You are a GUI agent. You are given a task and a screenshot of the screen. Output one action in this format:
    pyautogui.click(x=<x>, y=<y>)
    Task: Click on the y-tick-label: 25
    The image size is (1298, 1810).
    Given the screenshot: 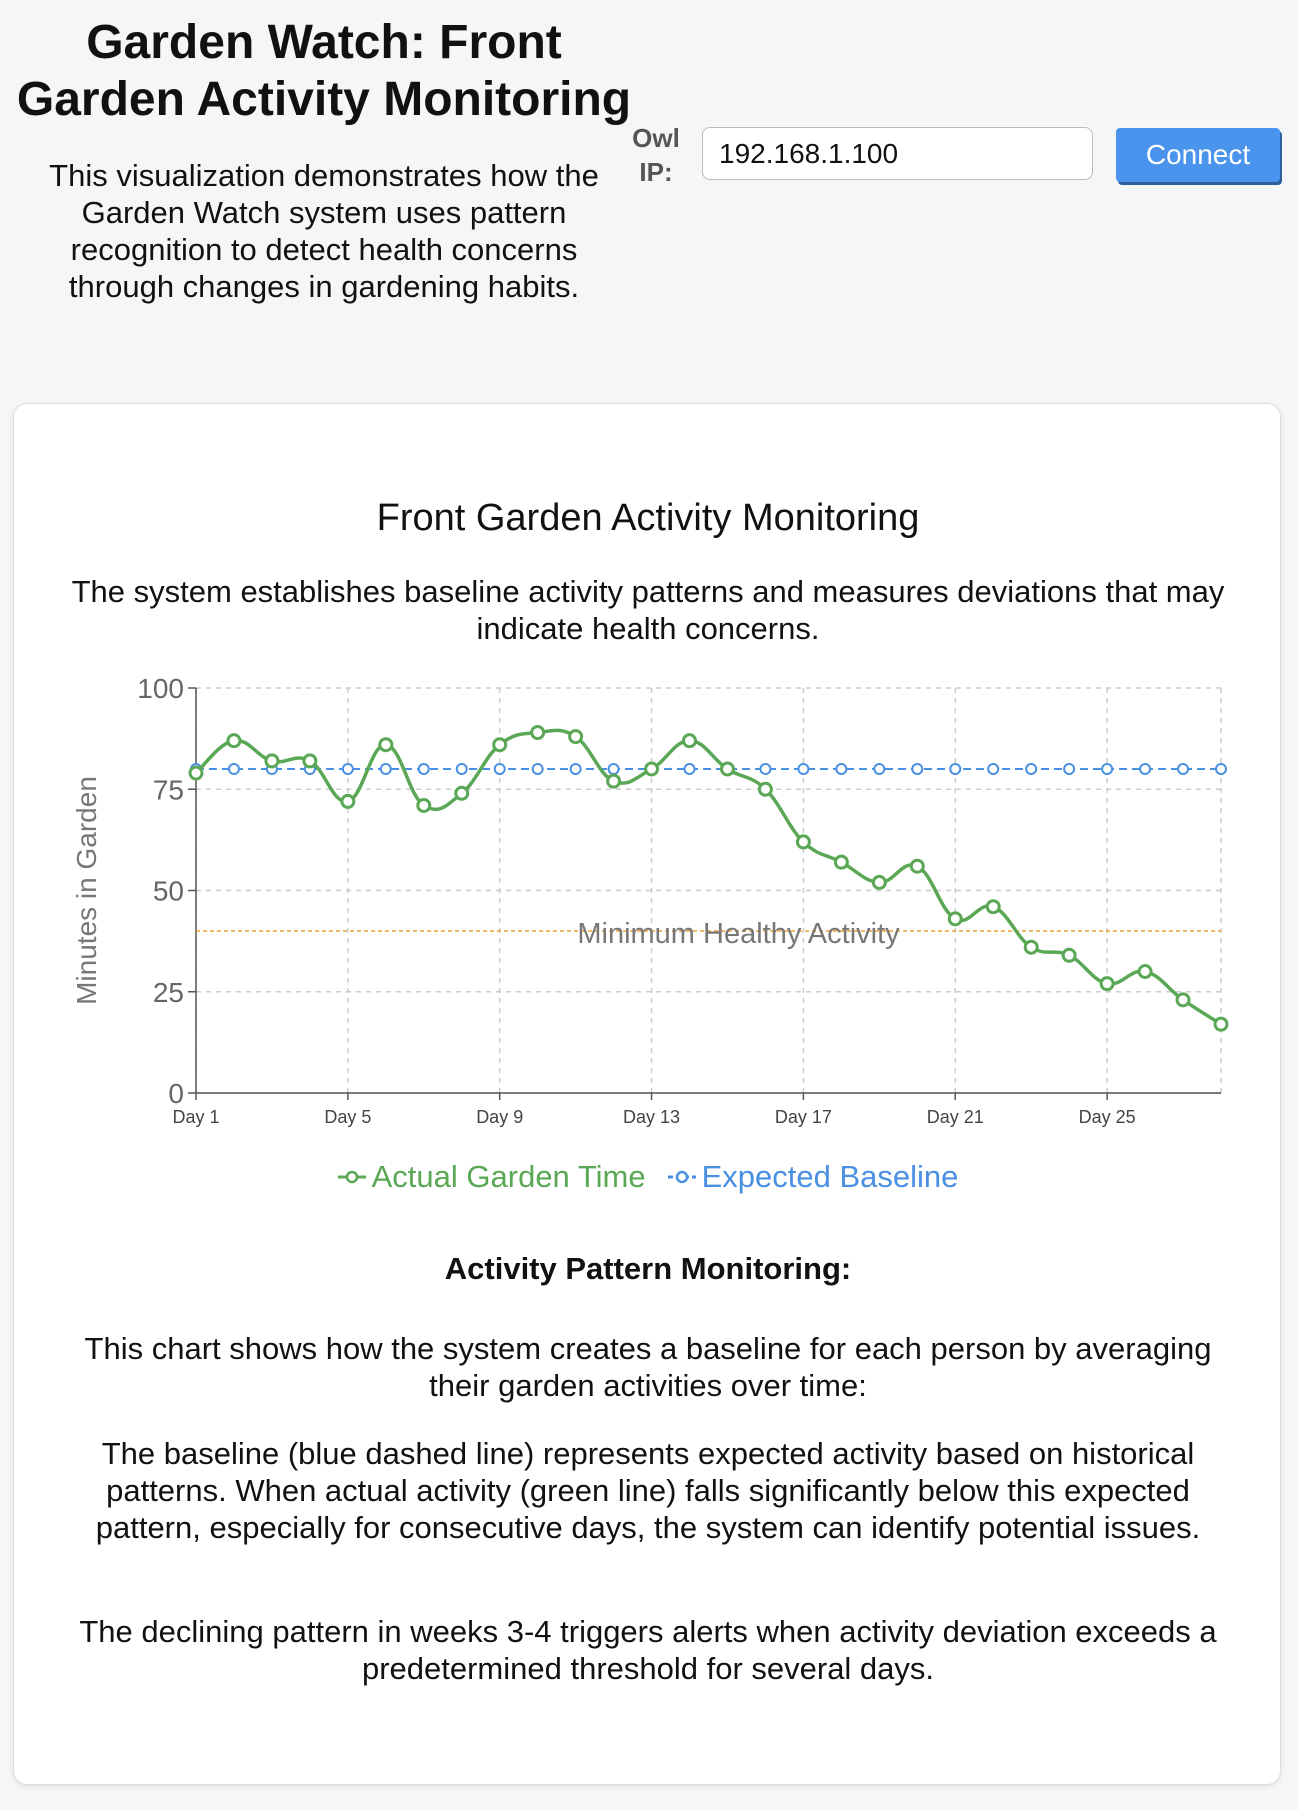 What is the action you would take?
    pyautogui.click(x=168, y=992)
    